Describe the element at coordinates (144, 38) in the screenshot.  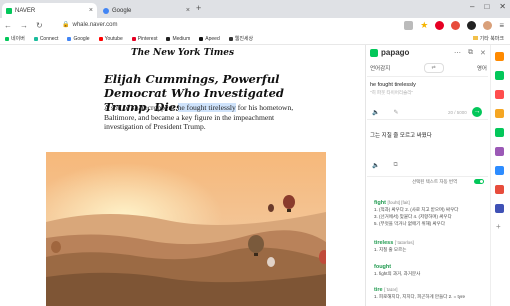
I see `bookmark-item: Pinterest` at that location.